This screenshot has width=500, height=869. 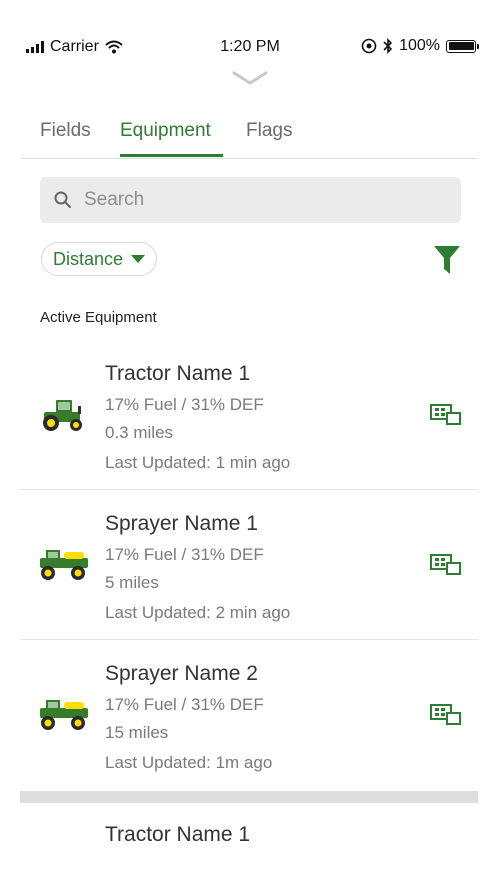 I want to click on last-updated: Last Updated: 2 min ago, so click(x=198, y=612).